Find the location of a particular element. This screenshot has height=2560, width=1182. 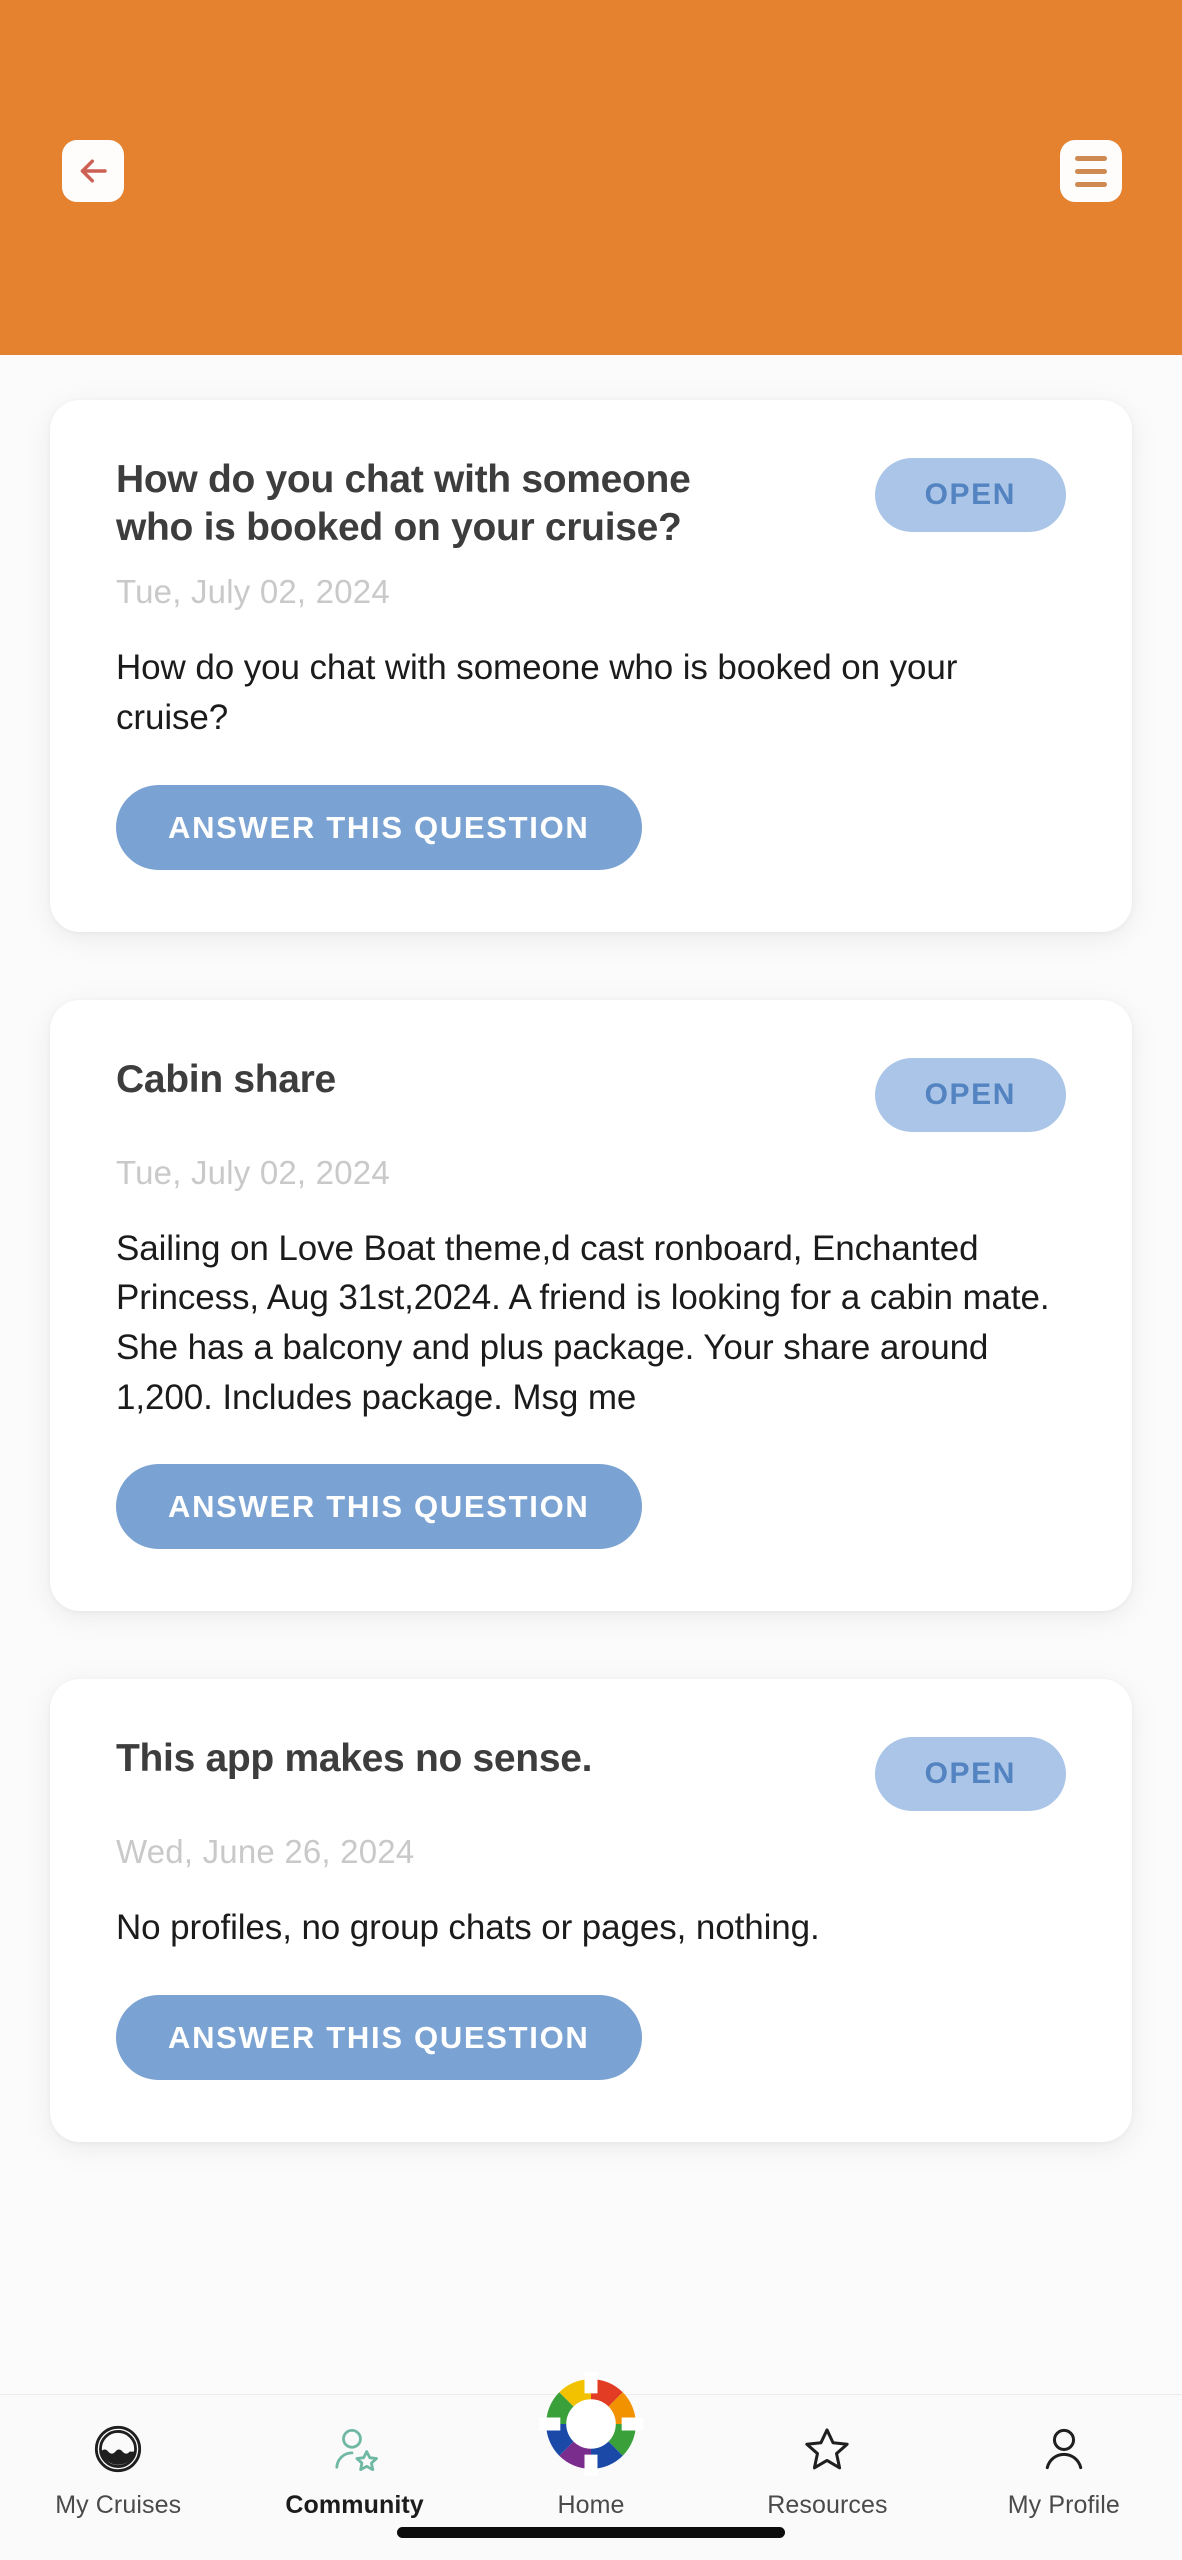

waves-circle-icon is located at coordinates (118, 2449).